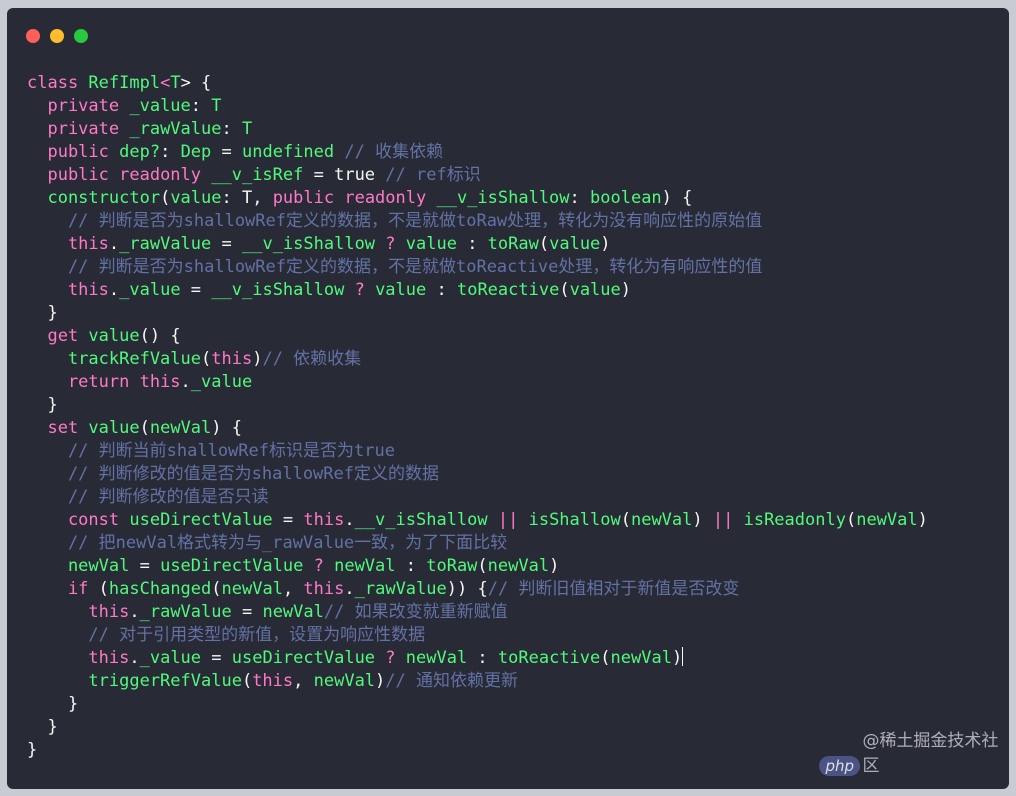  What do you see at coordinates (247, 198) in the screenshot?
I see `code-token: : T,` at bounding box center [247, 198].